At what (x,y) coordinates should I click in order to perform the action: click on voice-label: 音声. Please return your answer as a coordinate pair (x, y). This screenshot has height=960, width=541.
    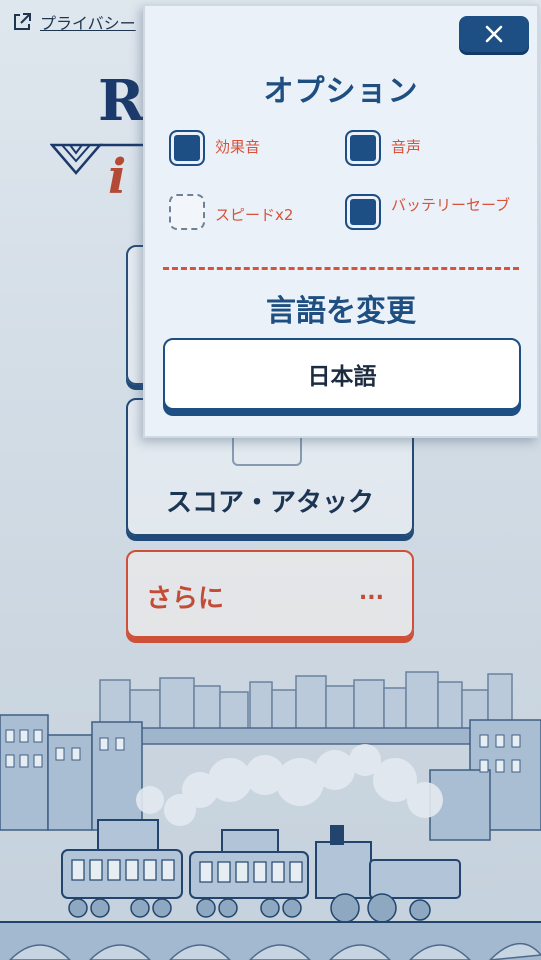
    Looking at the image, I should click on (406, 147).